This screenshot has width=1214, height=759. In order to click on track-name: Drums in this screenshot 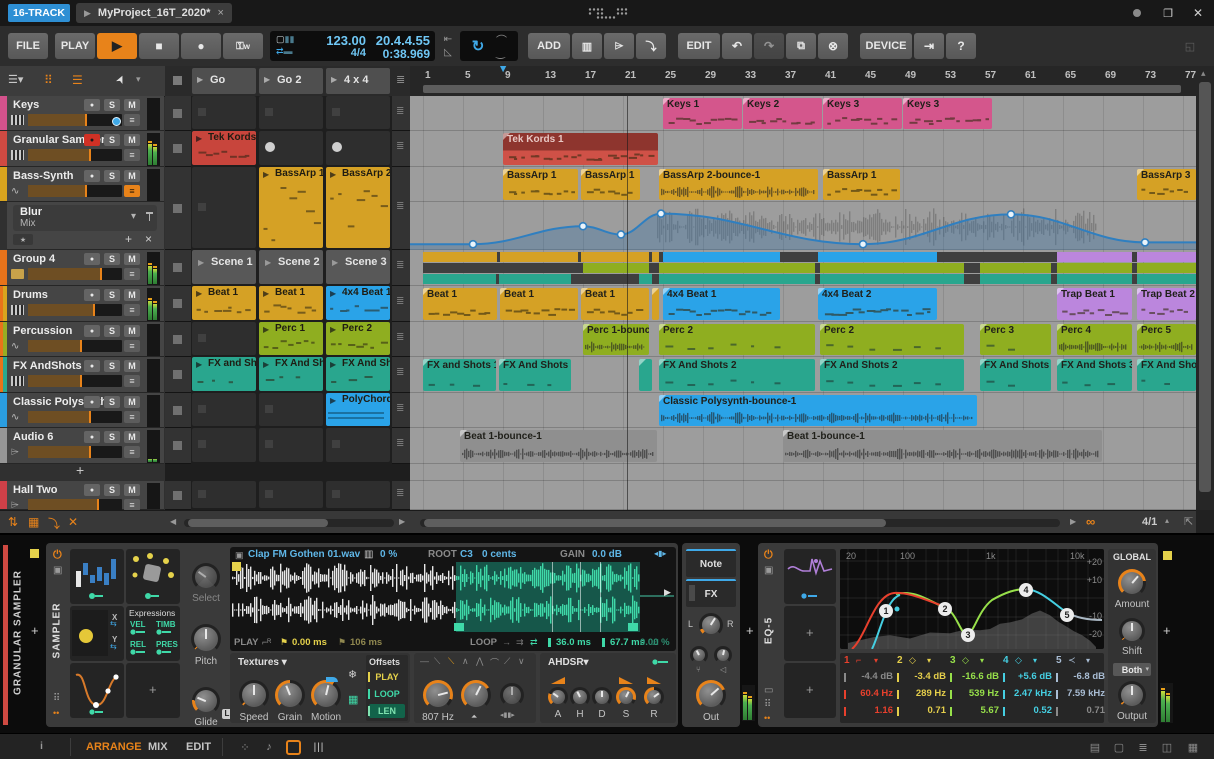, I will do `click(30, 295)`.